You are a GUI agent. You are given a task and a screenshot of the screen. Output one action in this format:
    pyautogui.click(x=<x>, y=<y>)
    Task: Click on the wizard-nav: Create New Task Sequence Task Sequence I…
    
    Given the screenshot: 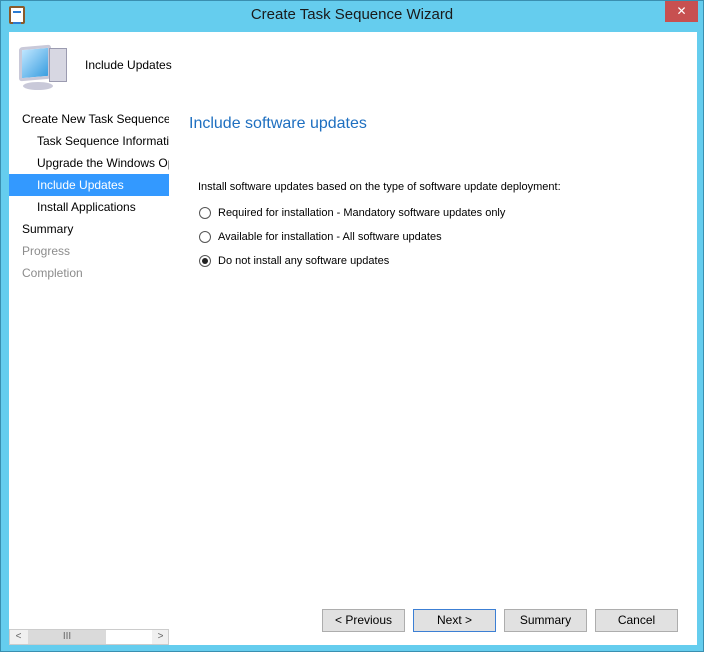 What is the action you would take?
    pyautogui.click(x=89, y=196)
    